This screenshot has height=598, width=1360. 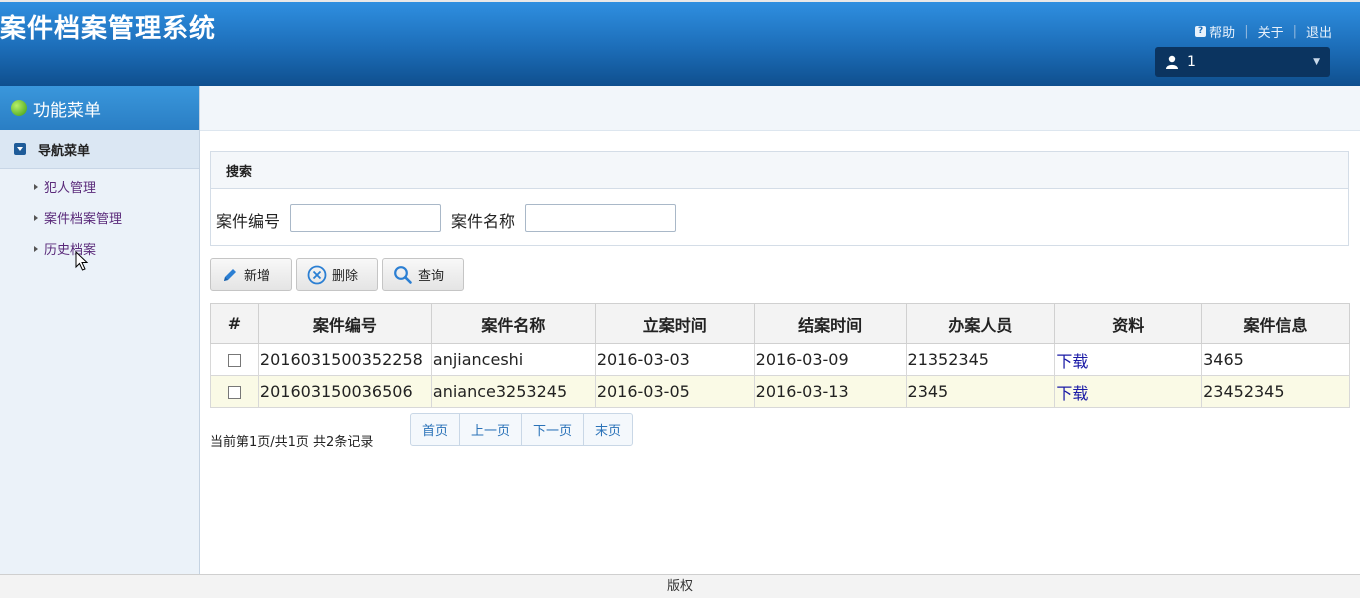 What do you see at coordinates (980, 323) in the screenshot?
I see `column-header: 办案人员` at bounding box center [980, 323].